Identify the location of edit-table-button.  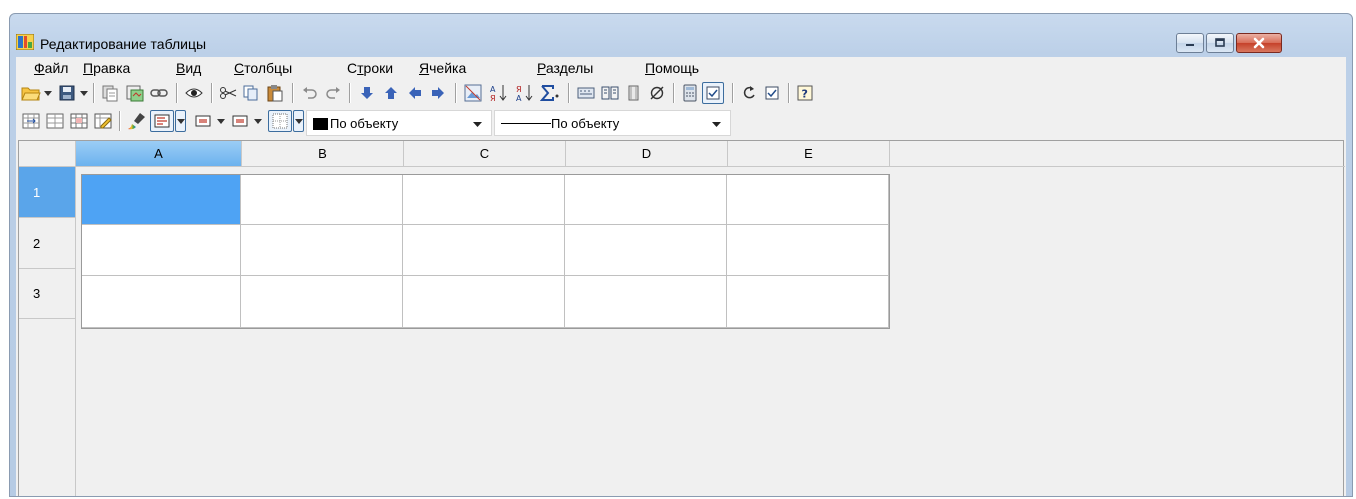
(103, 121).